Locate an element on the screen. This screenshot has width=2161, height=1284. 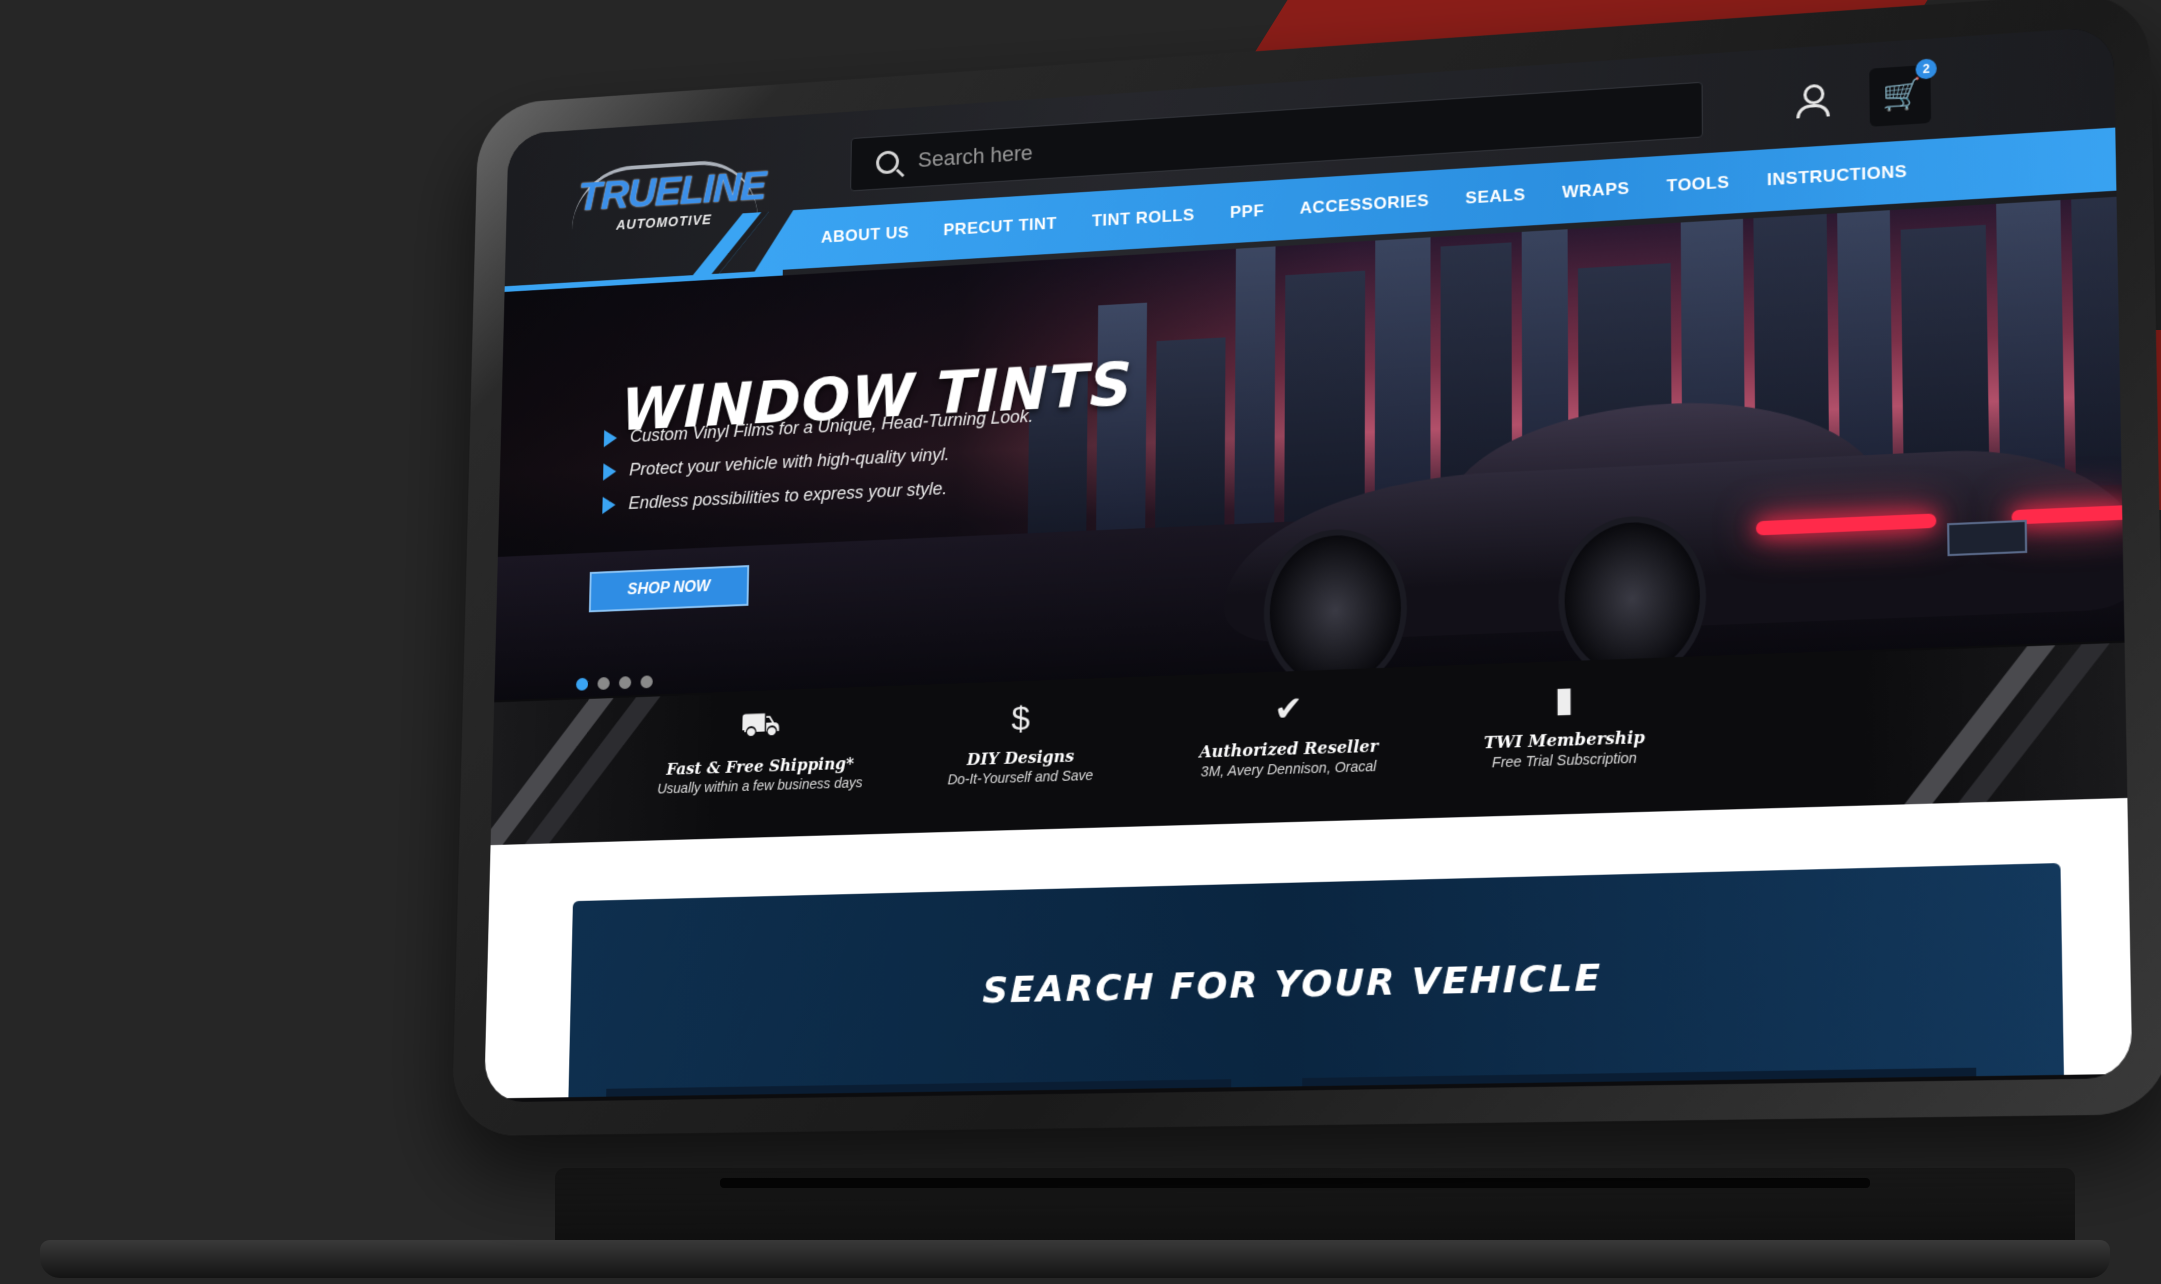
nav-ppf: PPF is located at coordinates (1247, 212).